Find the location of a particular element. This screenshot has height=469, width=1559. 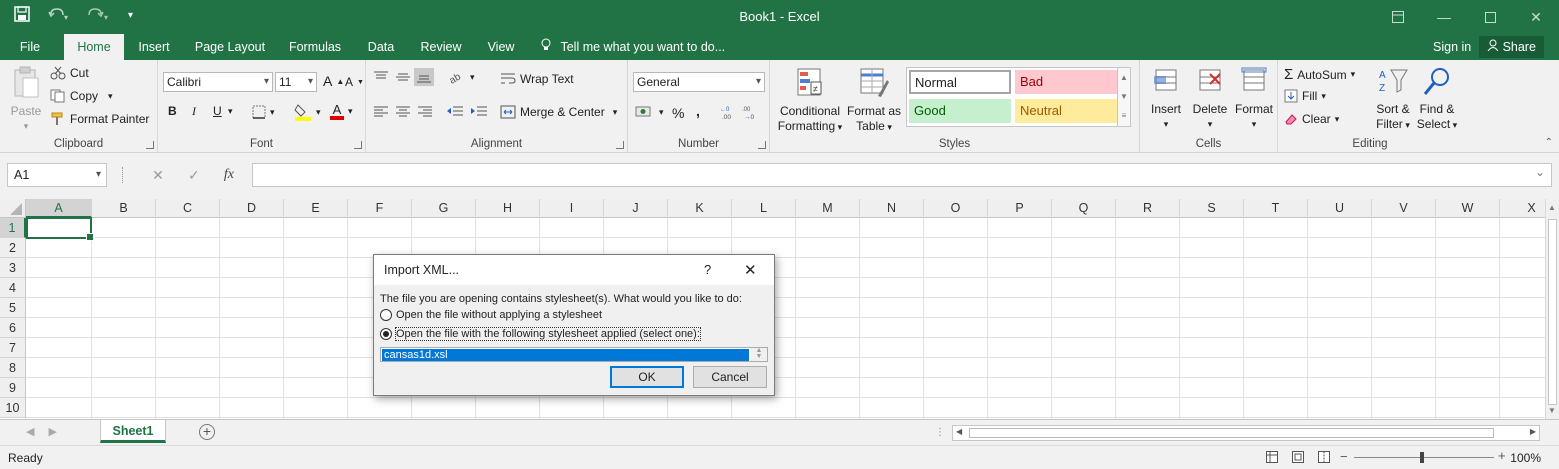

help-icon: ? is located at coordinates (707, 269).